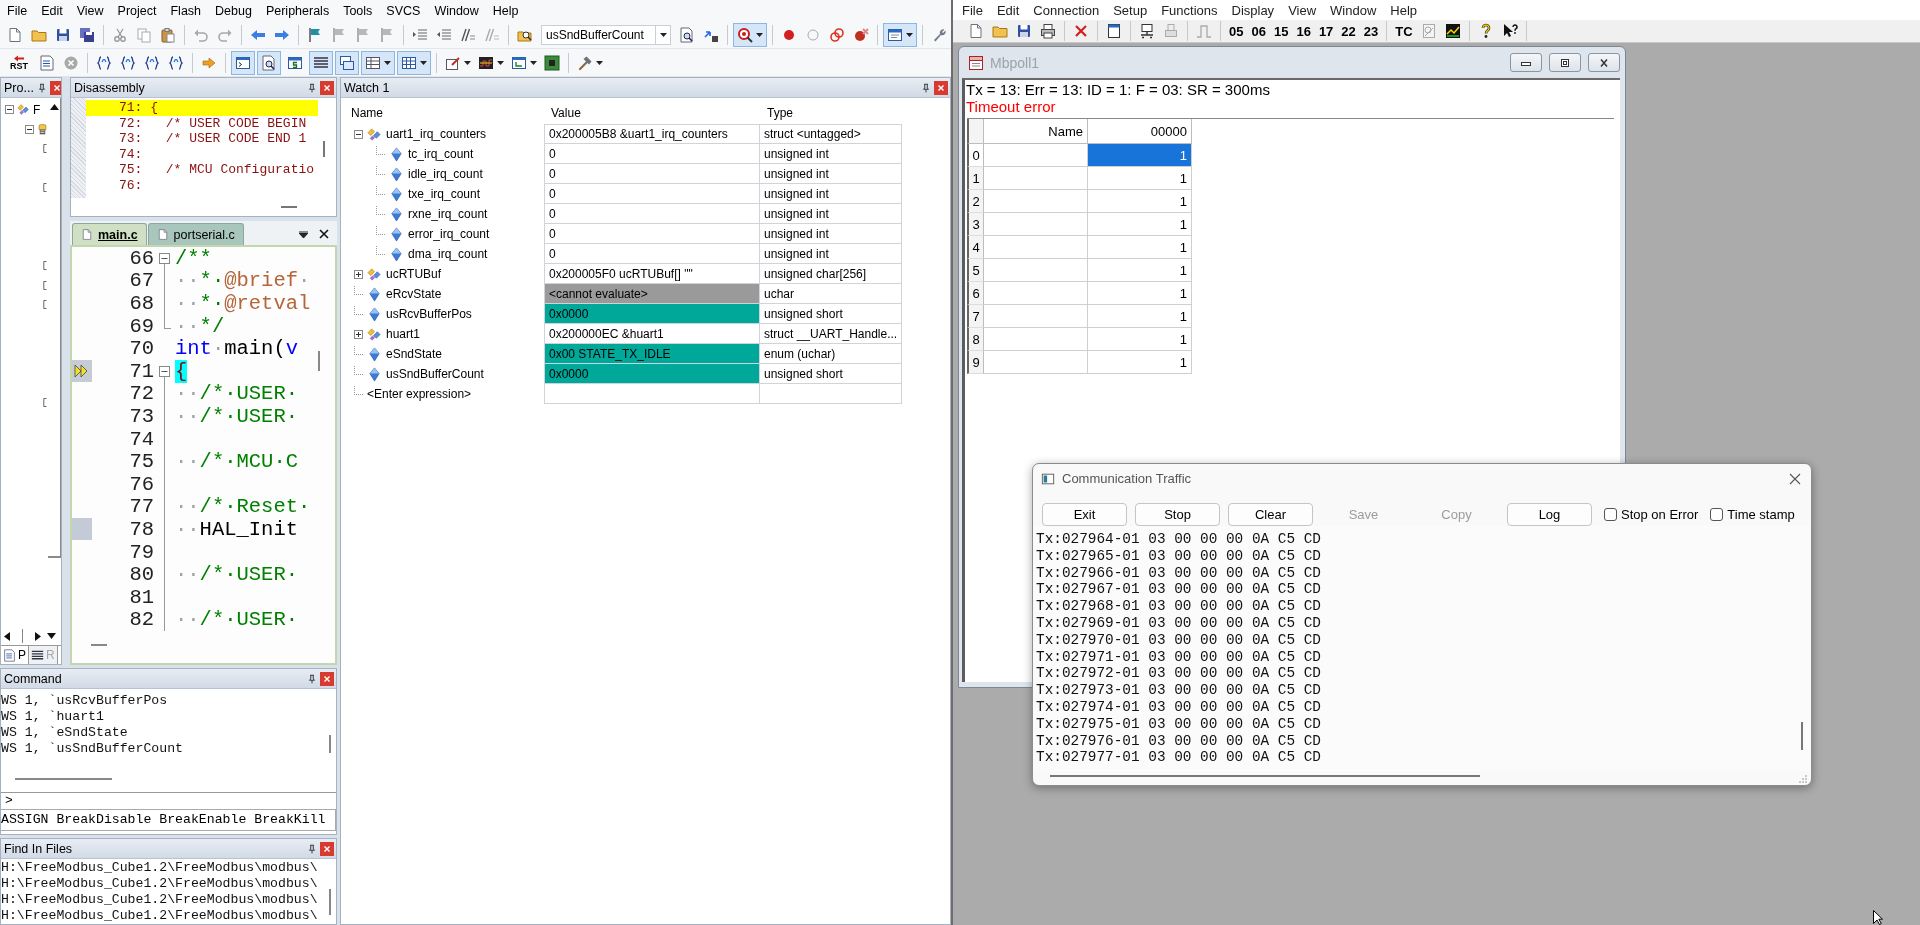  Describe the element at coordinates (414, 274) in the screenshot. I see `variable-name: ucRTUBuf` at that location.